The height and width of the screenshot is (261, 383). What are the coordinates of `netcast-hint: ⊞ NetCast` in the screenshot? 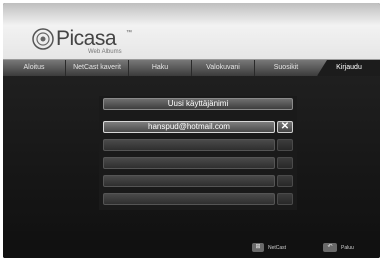 It's located at (269, 246).